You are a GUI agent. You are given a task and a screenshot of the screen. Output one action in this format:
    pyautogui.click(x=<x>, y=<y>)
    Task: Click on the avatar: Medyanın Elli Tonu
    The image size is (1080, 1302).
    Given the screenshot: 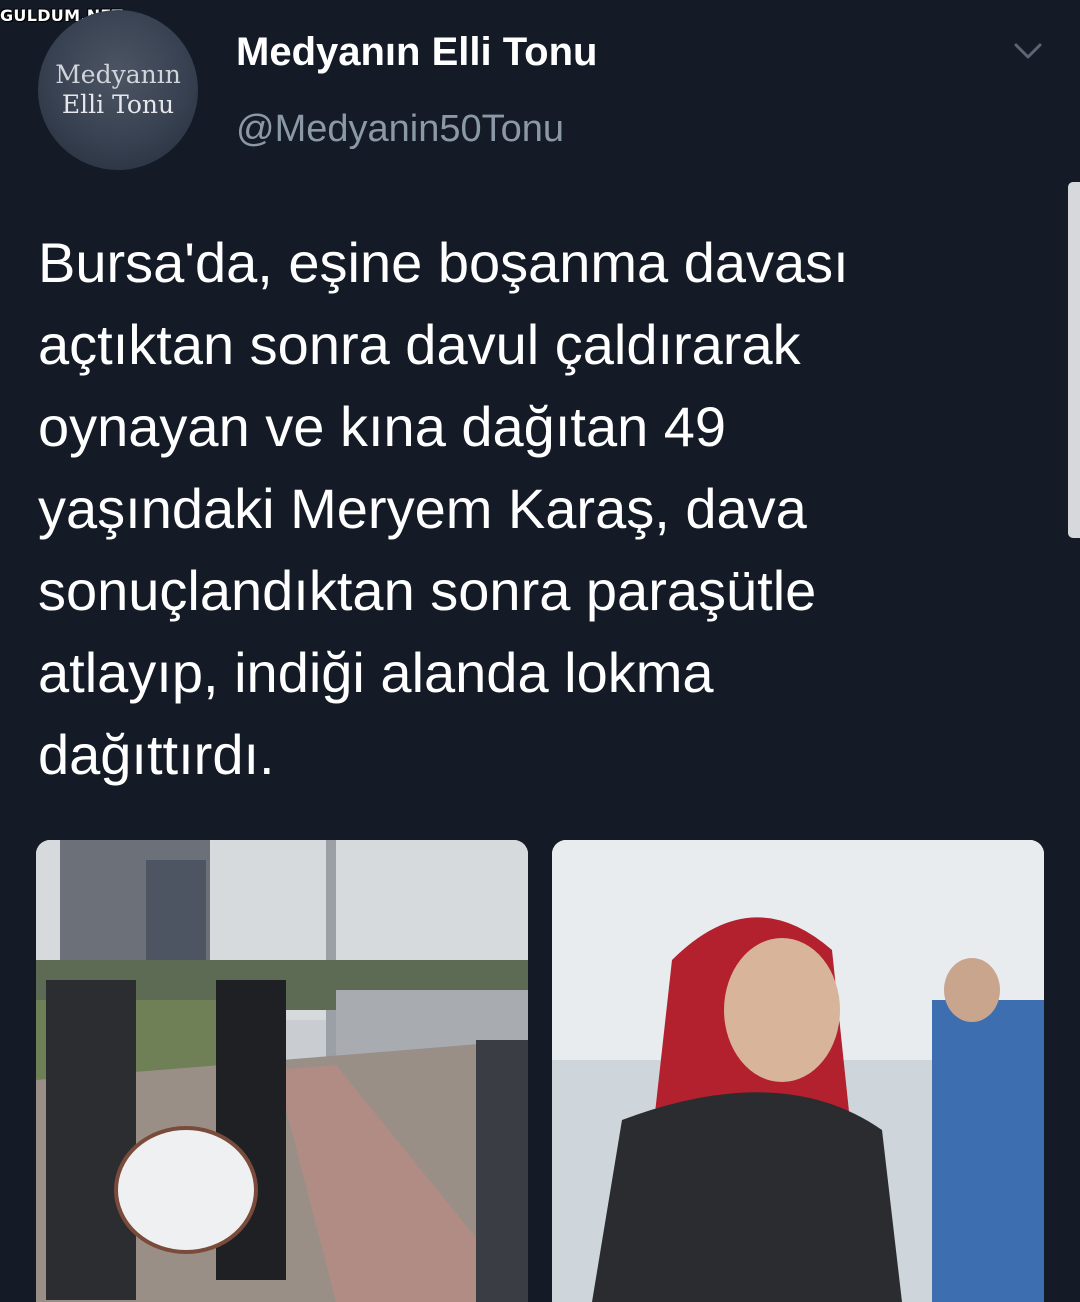 What is the action you would take?
    pyautogui.click(x=118, y=90)
    